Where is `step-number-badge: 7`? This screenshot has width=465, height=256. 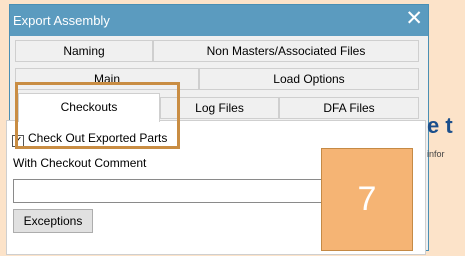 step-number-badge: 7 is located at coordinates (367, 199).